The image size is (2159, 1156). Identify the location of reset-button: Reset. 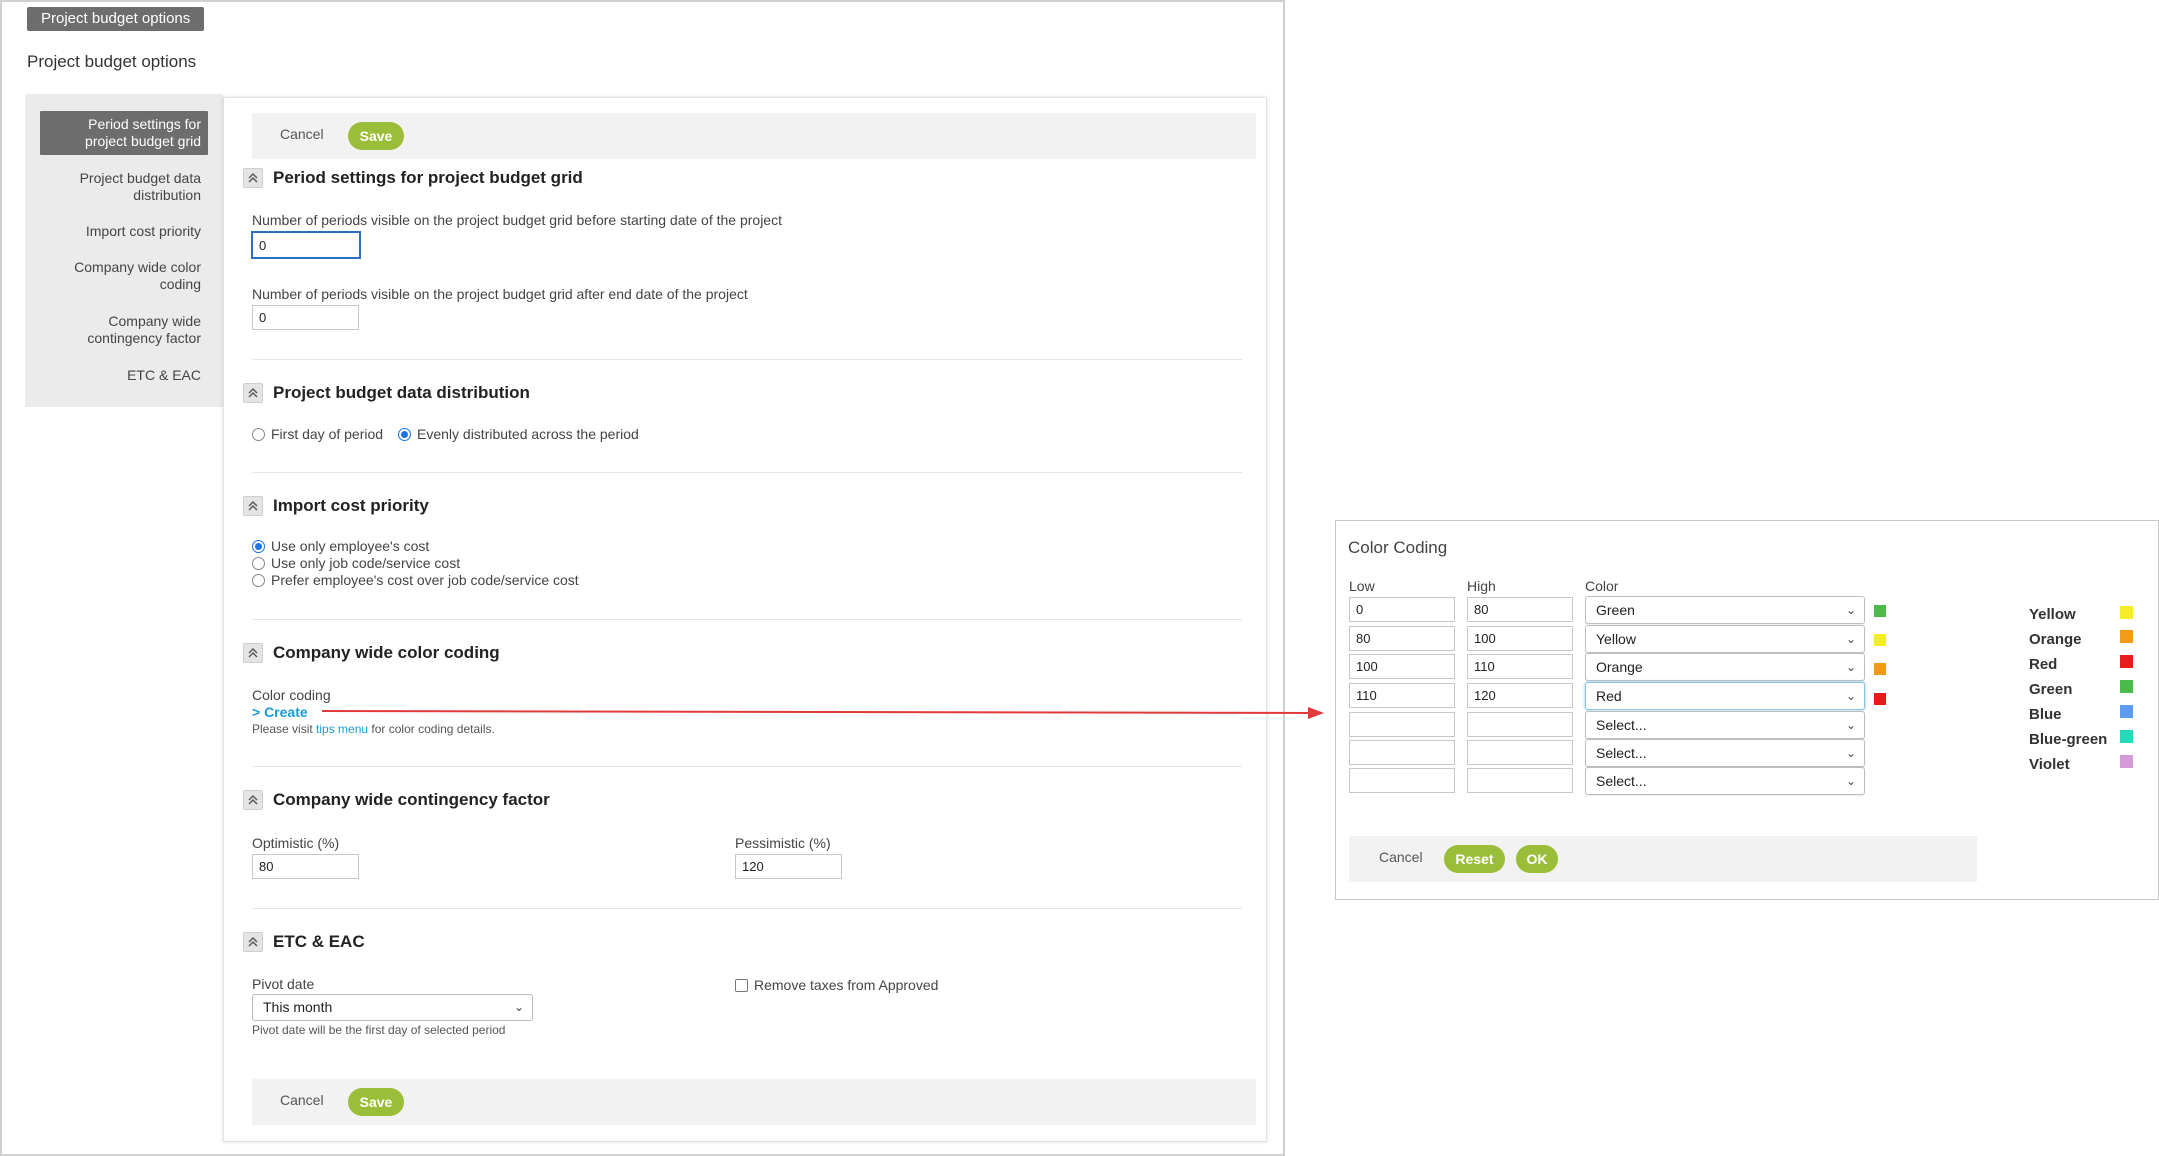
(1474, 859).